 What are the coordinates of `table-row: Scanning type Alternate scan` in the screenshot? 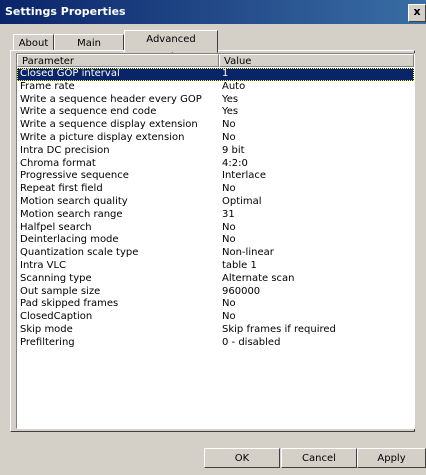 It's located at (215, 279).